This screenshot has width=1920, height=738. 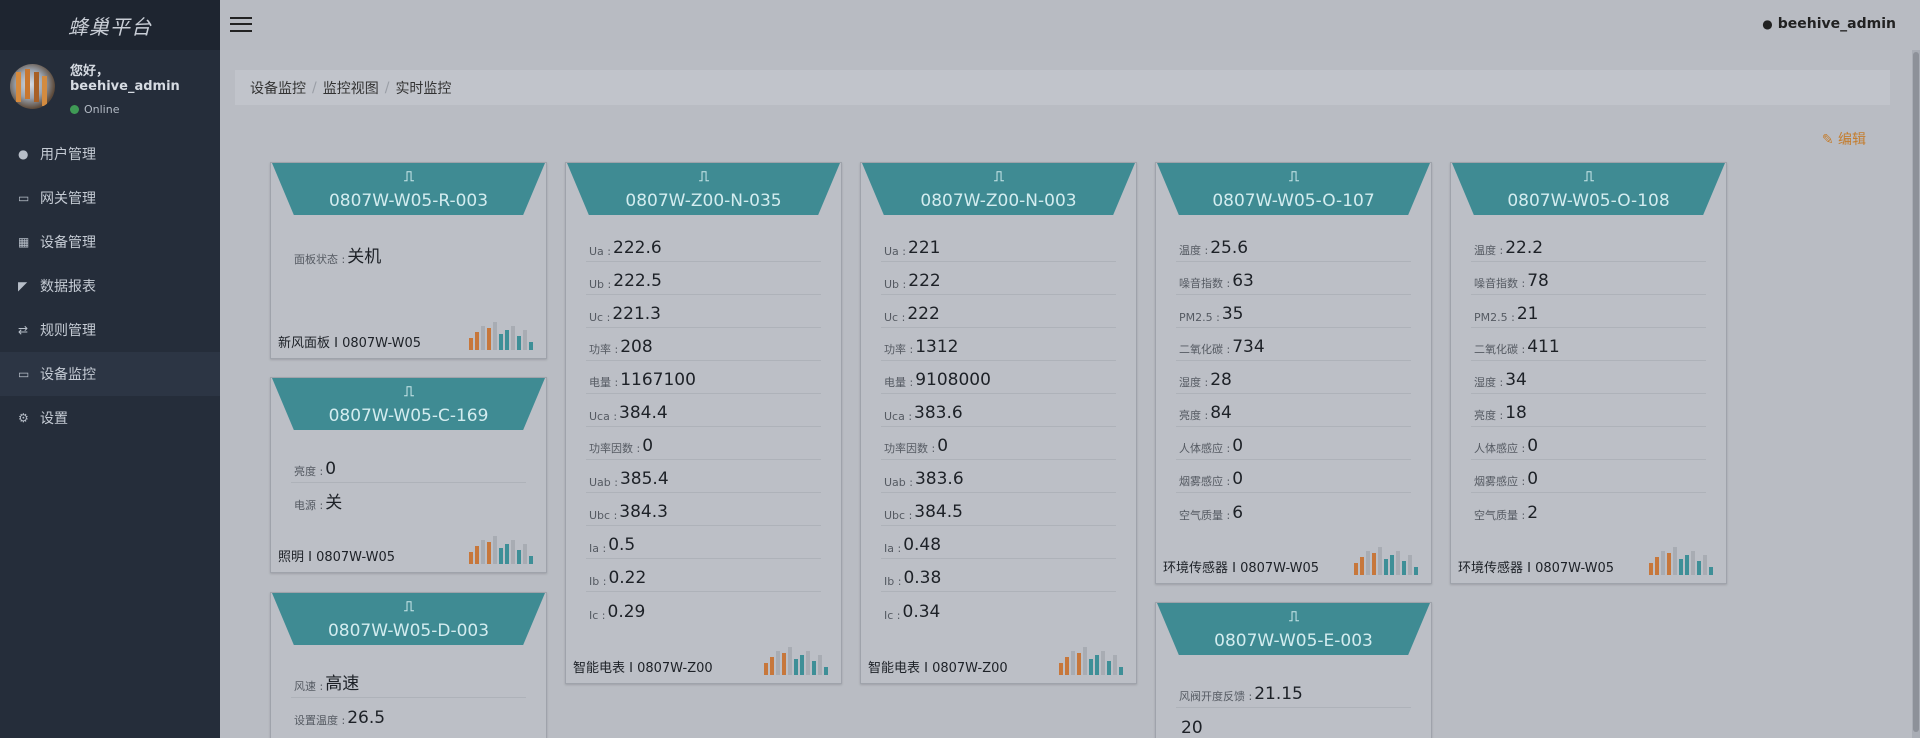 What do you see at coordinates (241, 24) in the screenshot?
I see `menu-toggle-icon` at bounding box center [241, 24].